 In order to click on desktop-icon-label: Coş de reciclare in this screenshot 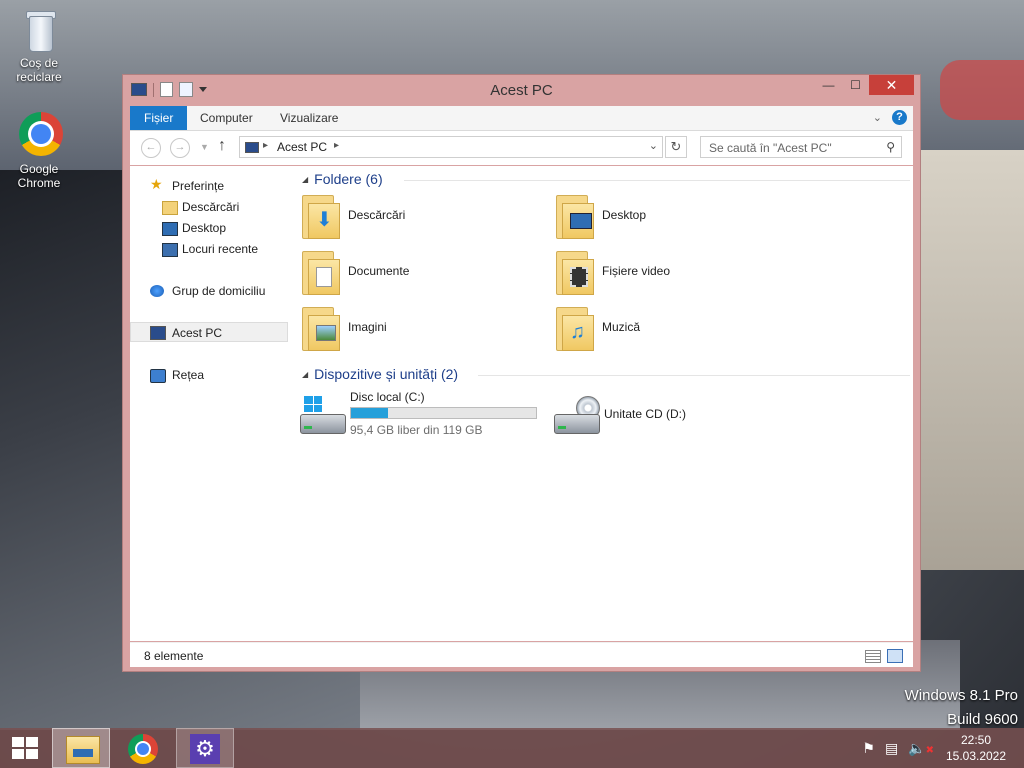, I will do `click(39, 70)`.